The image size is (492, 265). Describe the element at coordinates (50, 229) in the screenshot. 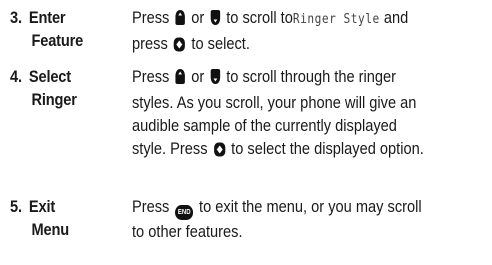

I see `step-5-title-line-2: Menu` at that location.